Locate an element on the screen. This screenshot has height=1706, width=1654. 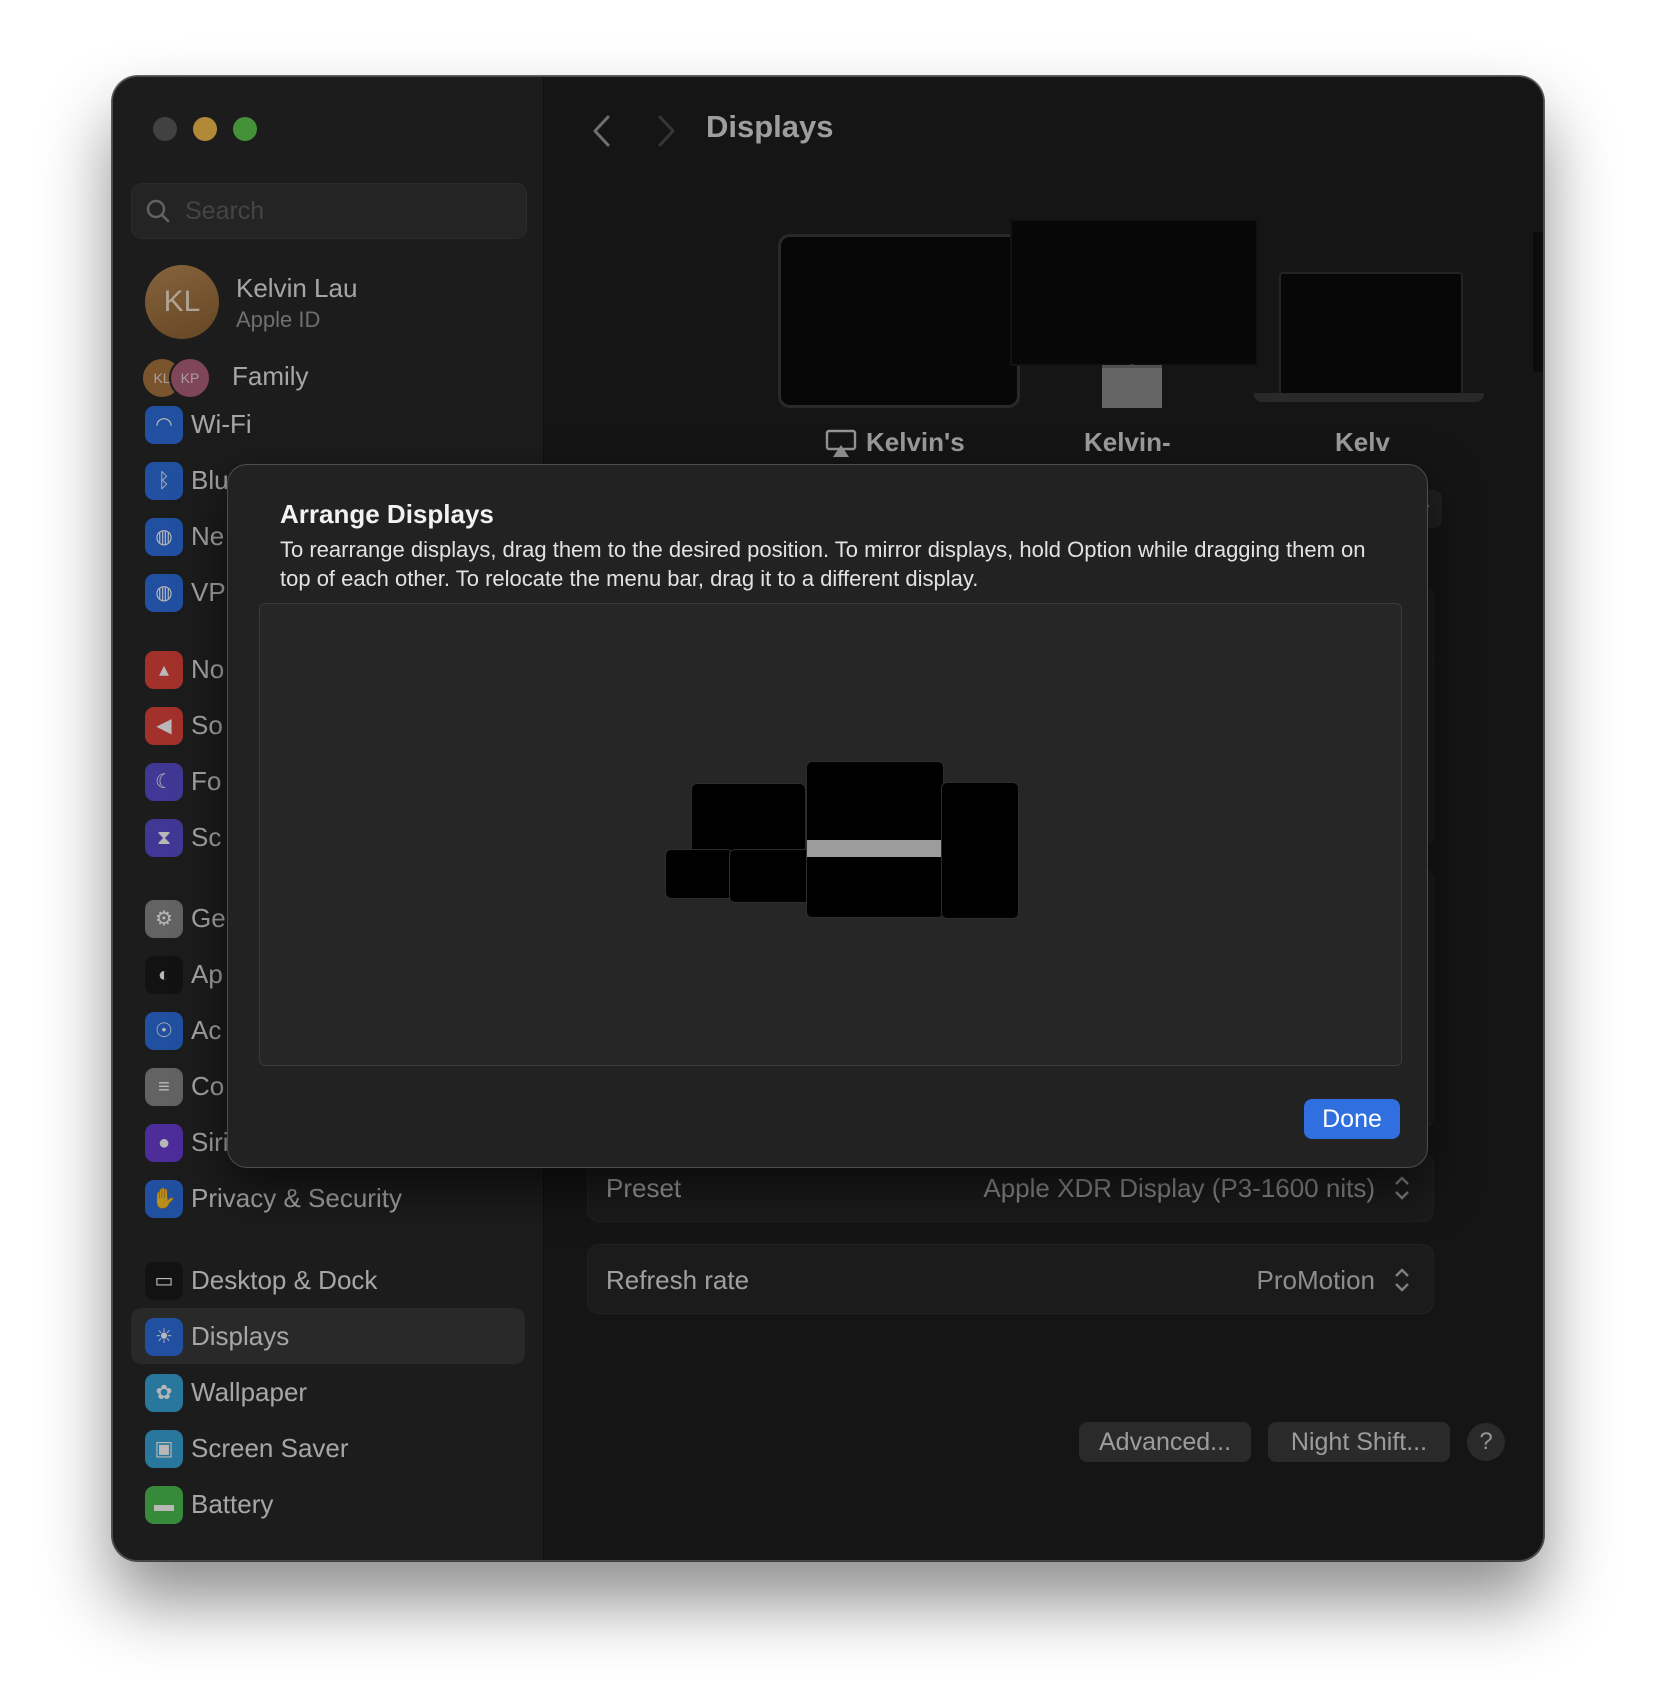
sidebar-item-label: Battery is located at coordinates (232, 1504).